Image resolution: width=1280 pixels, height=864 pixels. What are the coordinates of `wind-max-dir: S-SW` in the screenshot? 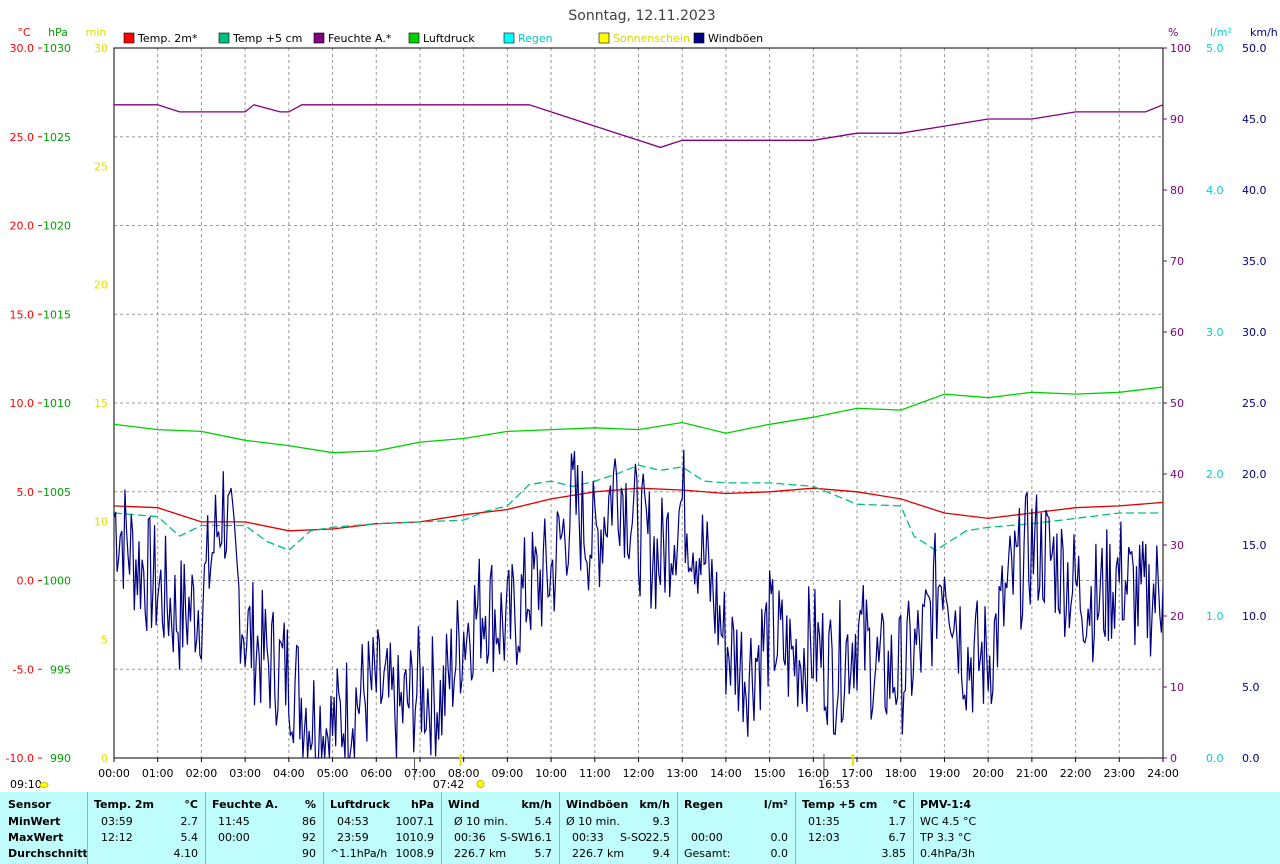 It's located at (514, 837).